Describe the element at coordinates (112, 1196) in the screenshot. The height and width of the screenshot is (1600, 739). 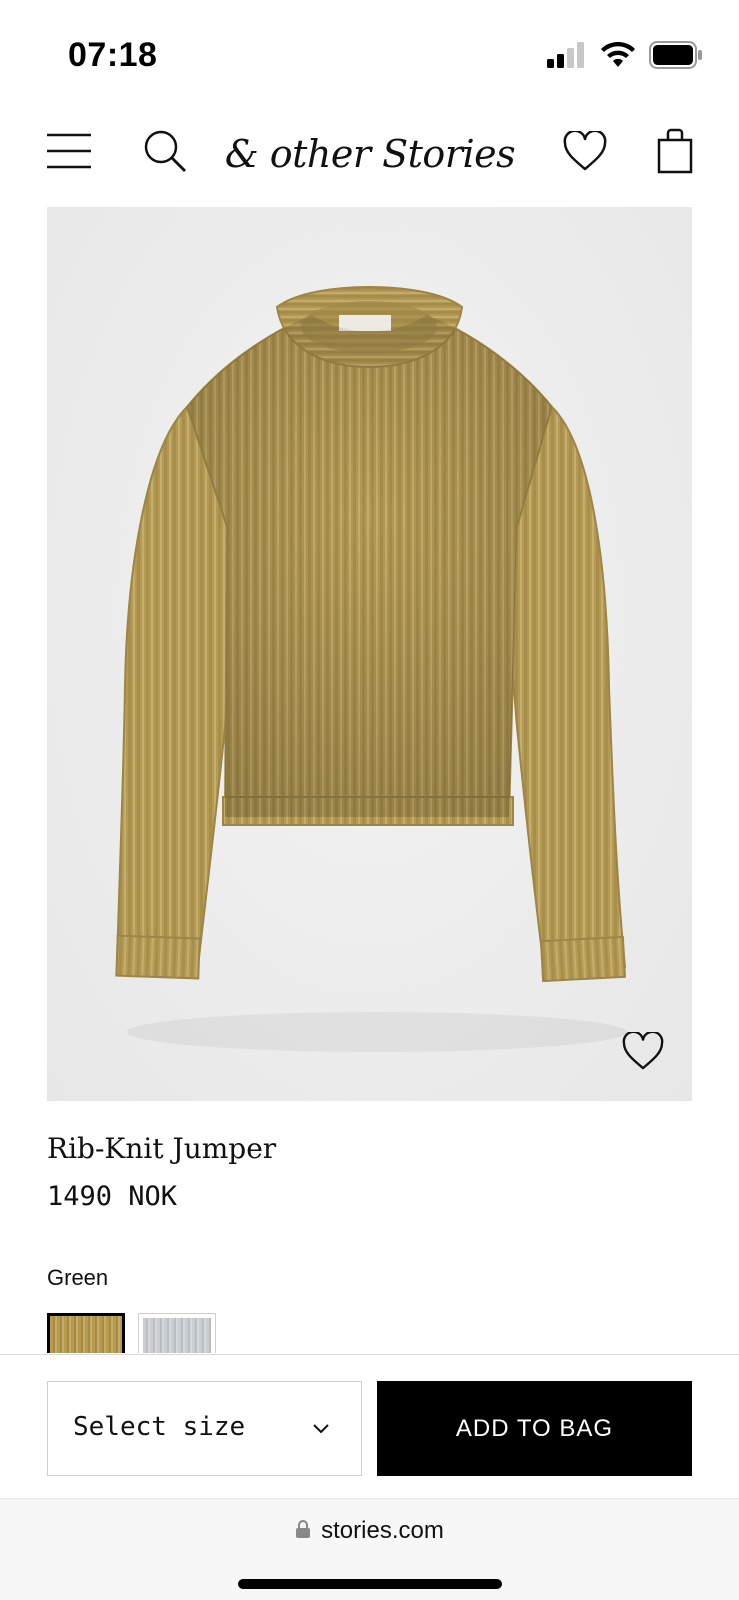
I see `product-price: 1490 NOK` at that location.